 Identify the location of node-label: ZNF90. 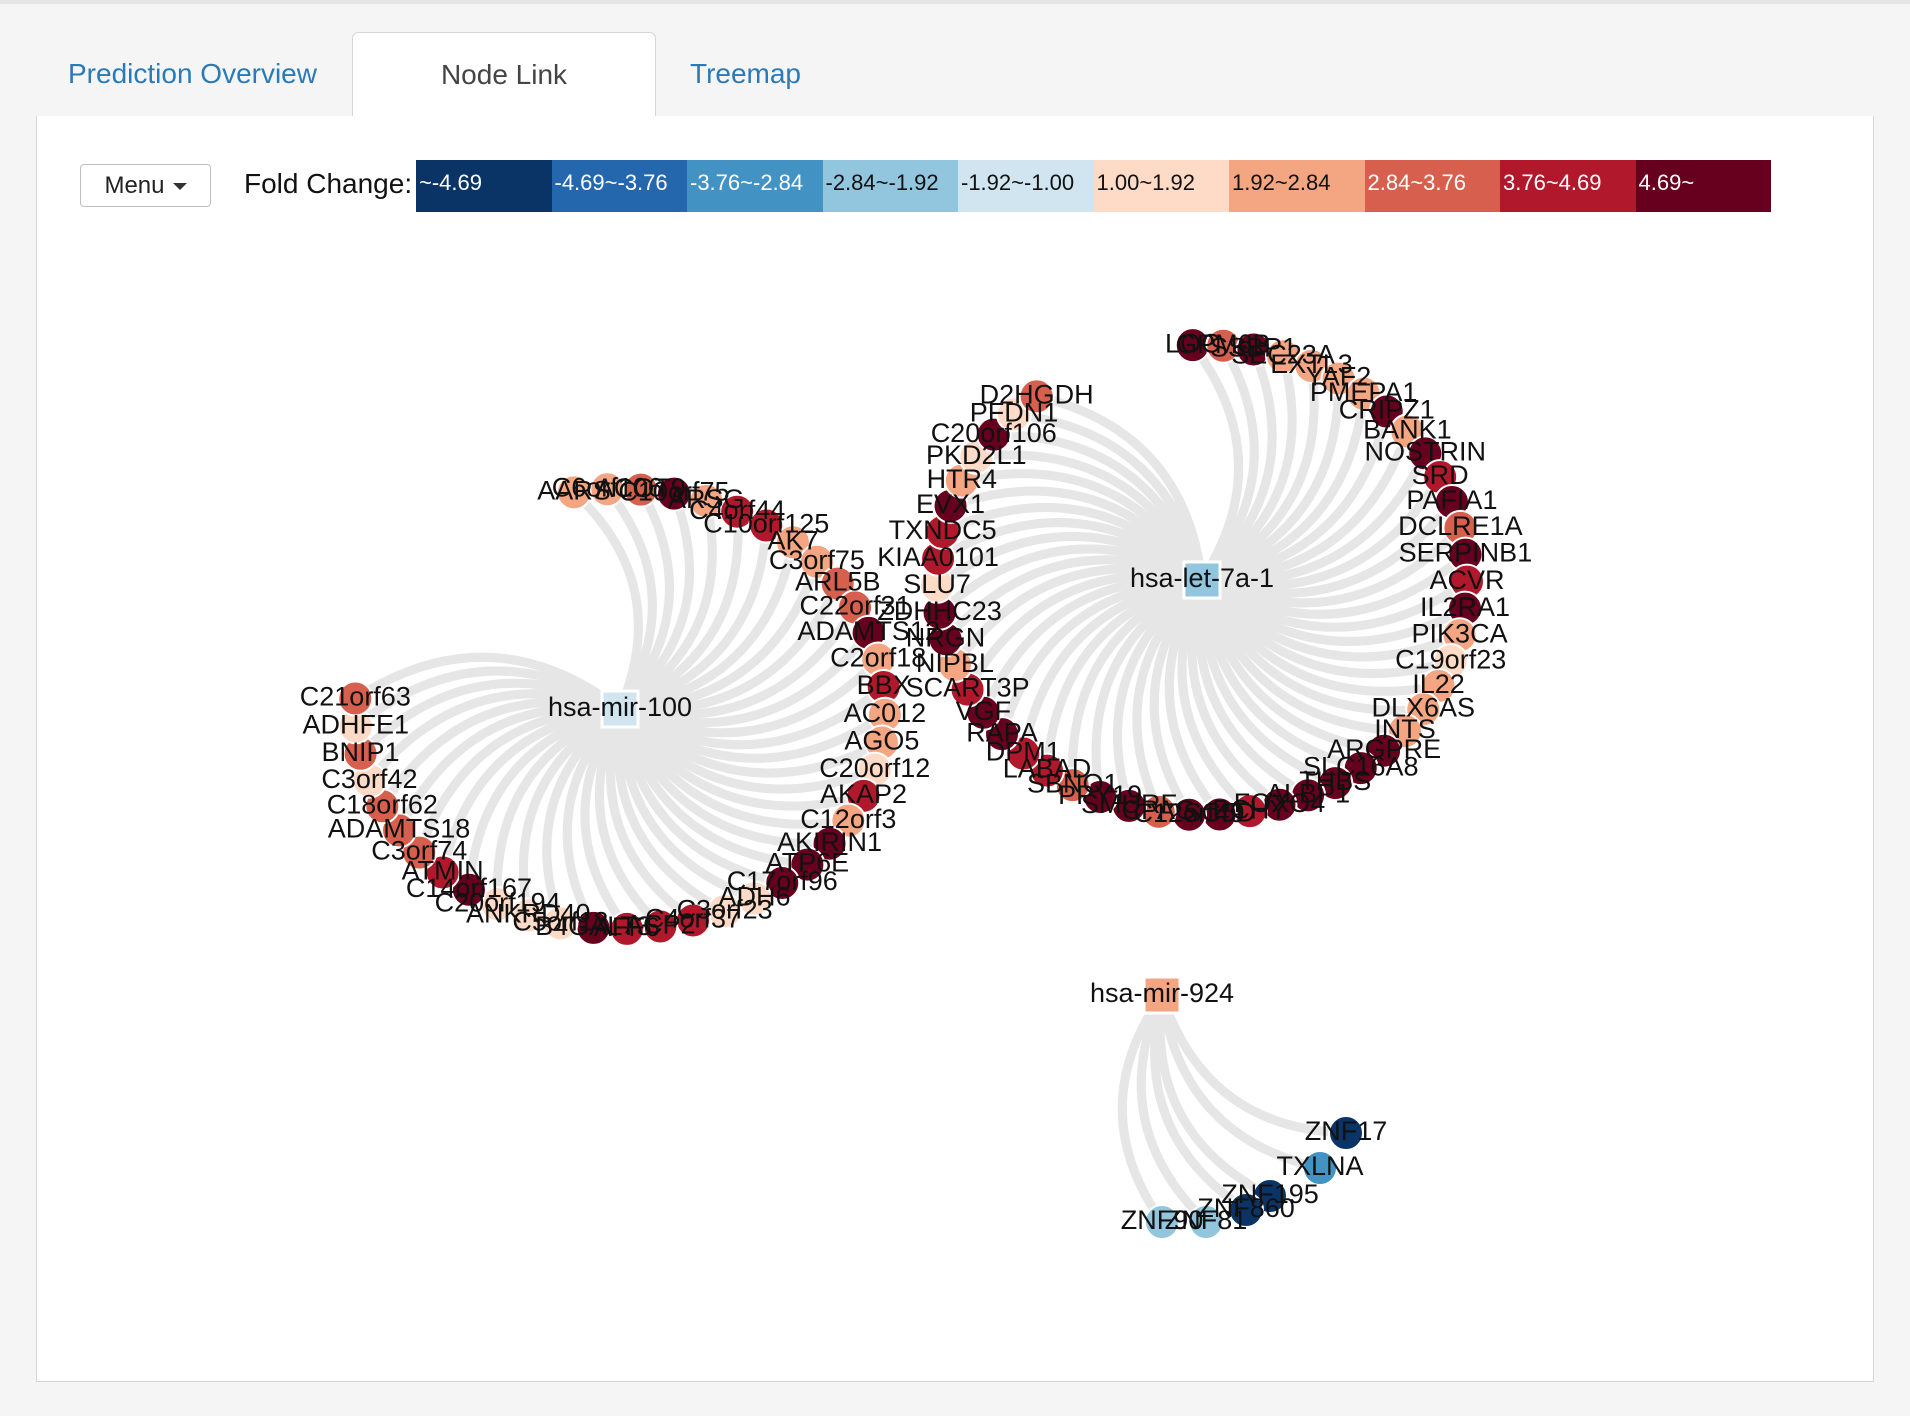
(1162, 1220).